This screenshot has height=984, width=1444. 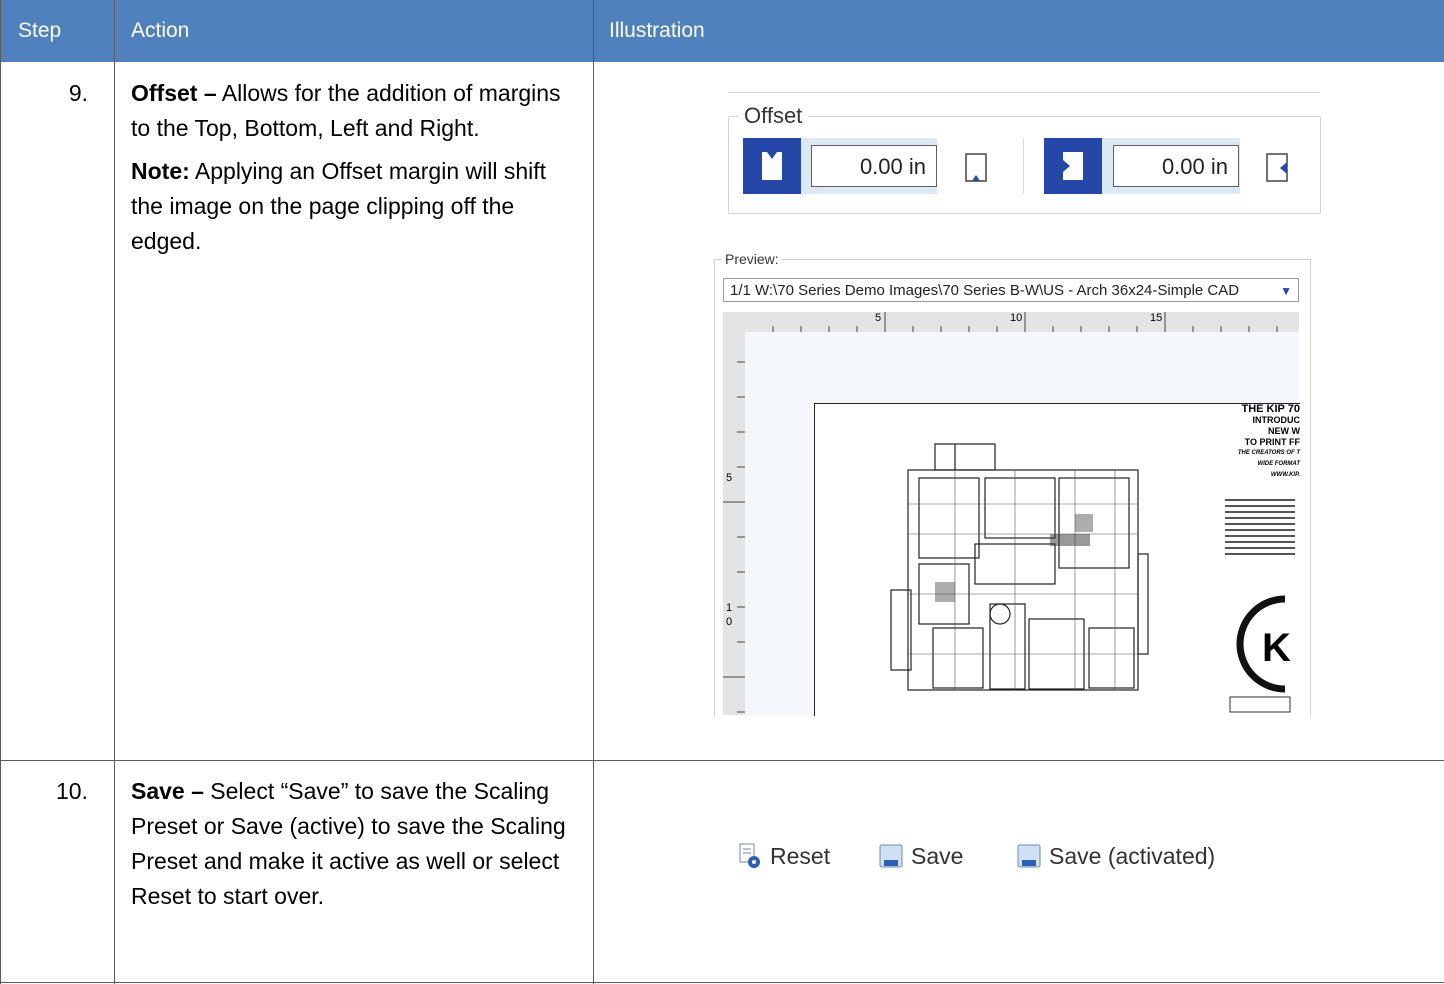 I want to click on page-right-icon, so click(x=1277, y=167).